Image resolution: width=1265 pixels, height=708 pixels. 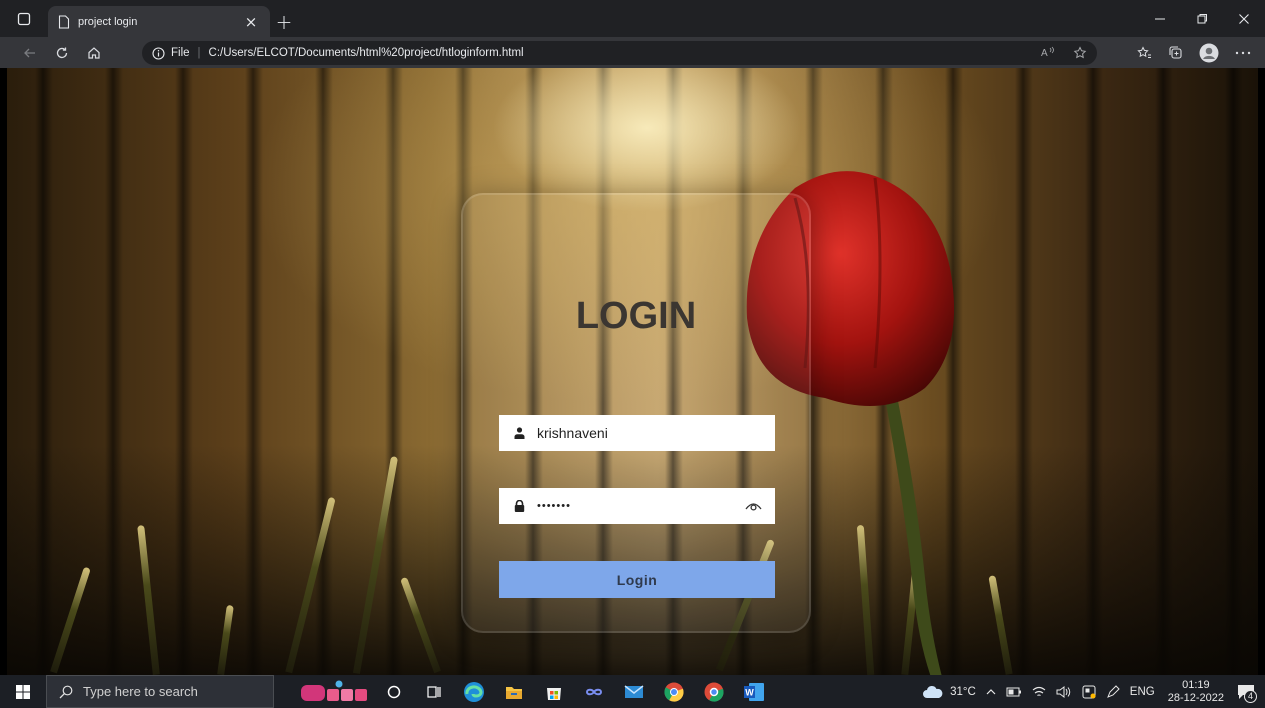 What do you see at coordinates (284, 21) in the screenshot?
I see `new-tab-button: +` at bounding box center [284, 21].